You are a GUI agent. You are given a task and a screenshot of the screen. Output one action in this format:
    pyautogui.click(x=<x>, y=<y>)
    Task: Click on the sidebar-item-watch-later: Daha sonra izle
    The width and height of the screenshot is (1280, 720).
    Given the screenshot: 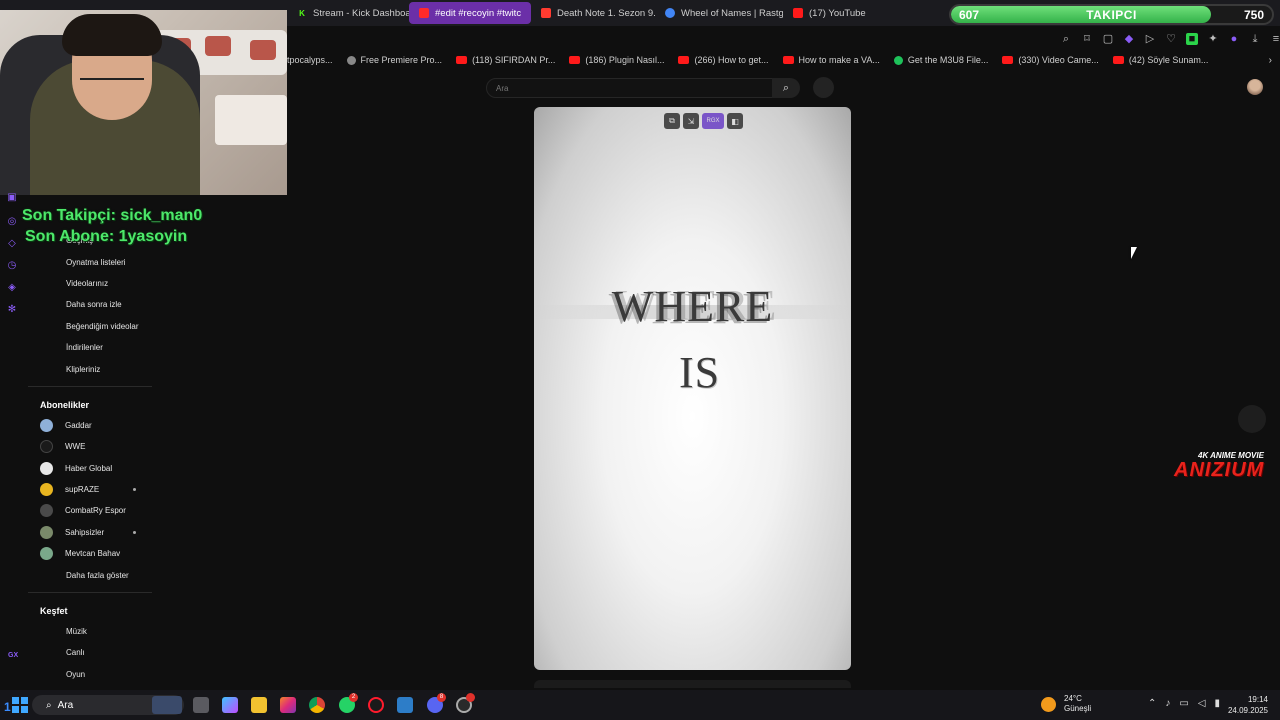 What is the action you would take?
    pyautogui.click(x=90, y=304)
    